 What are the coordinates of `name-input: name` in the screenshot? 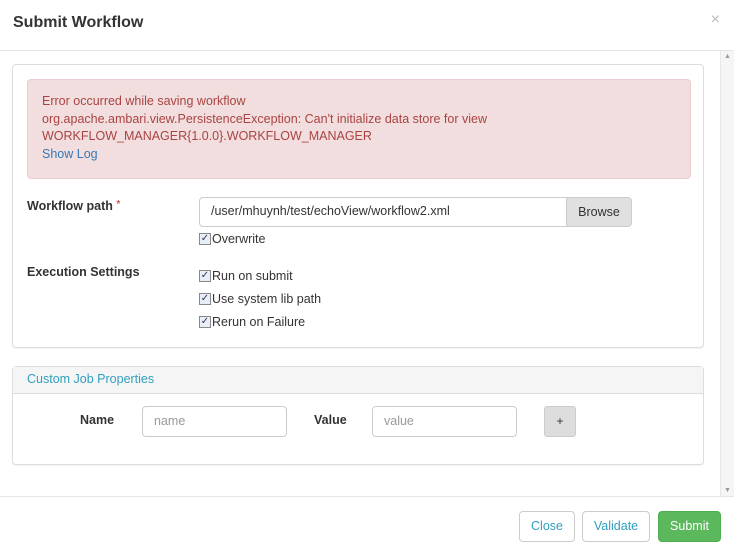 It's located at (214, 421).